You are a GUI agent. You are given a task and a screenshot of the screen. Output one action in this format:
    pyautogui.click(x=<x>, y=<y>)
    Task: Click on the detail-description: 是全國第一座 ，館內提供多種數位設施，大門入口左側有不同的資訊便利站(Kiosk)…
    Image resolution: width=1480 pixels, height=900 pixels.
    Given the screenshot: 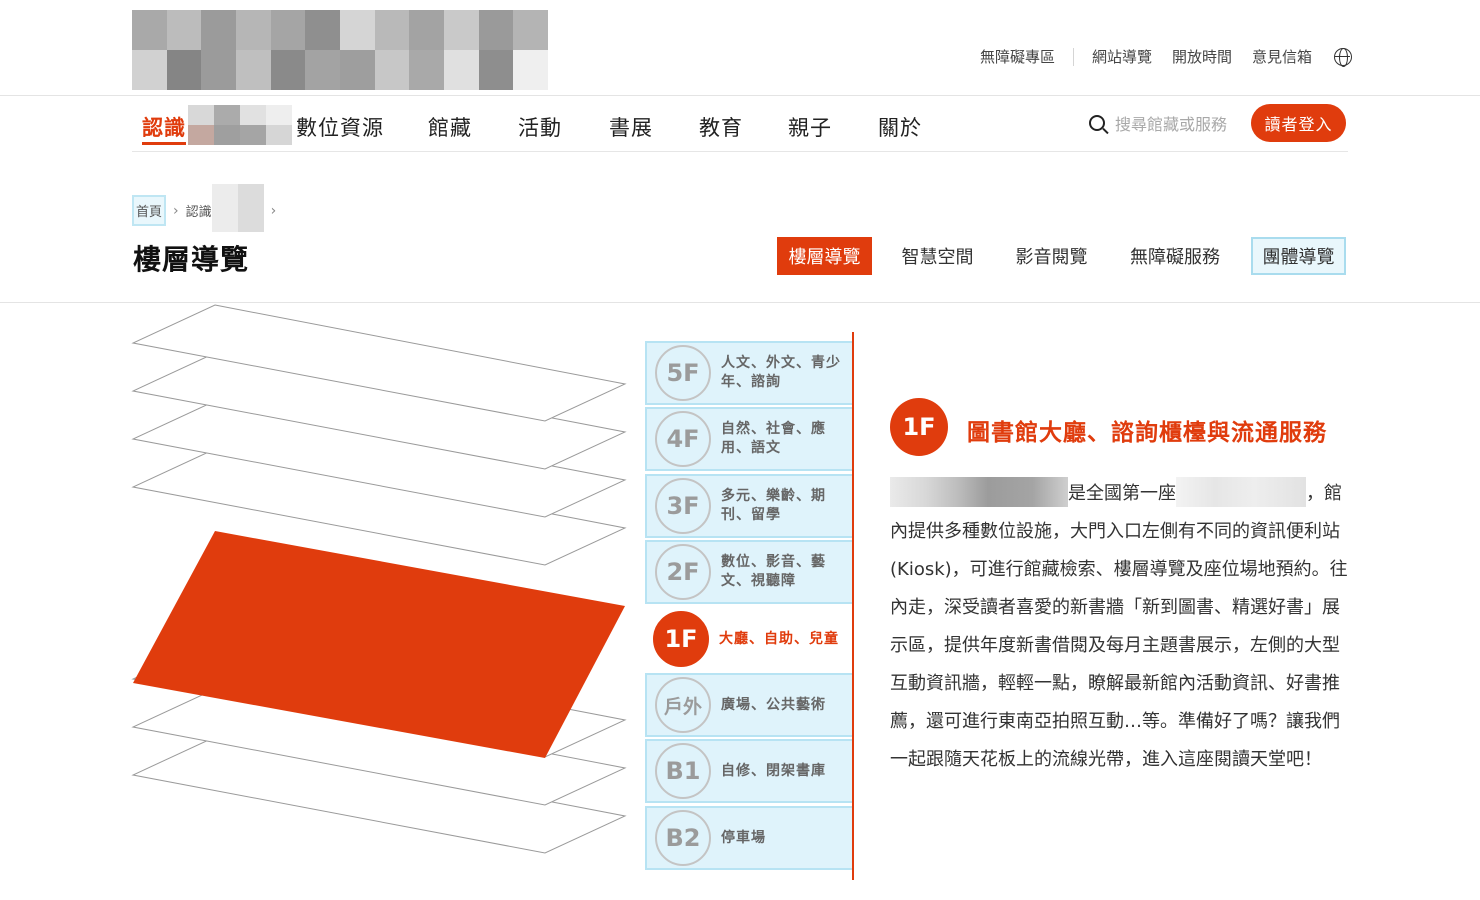 What is the action you would take?
    pyautogui.click(x=1120, y=627)
    